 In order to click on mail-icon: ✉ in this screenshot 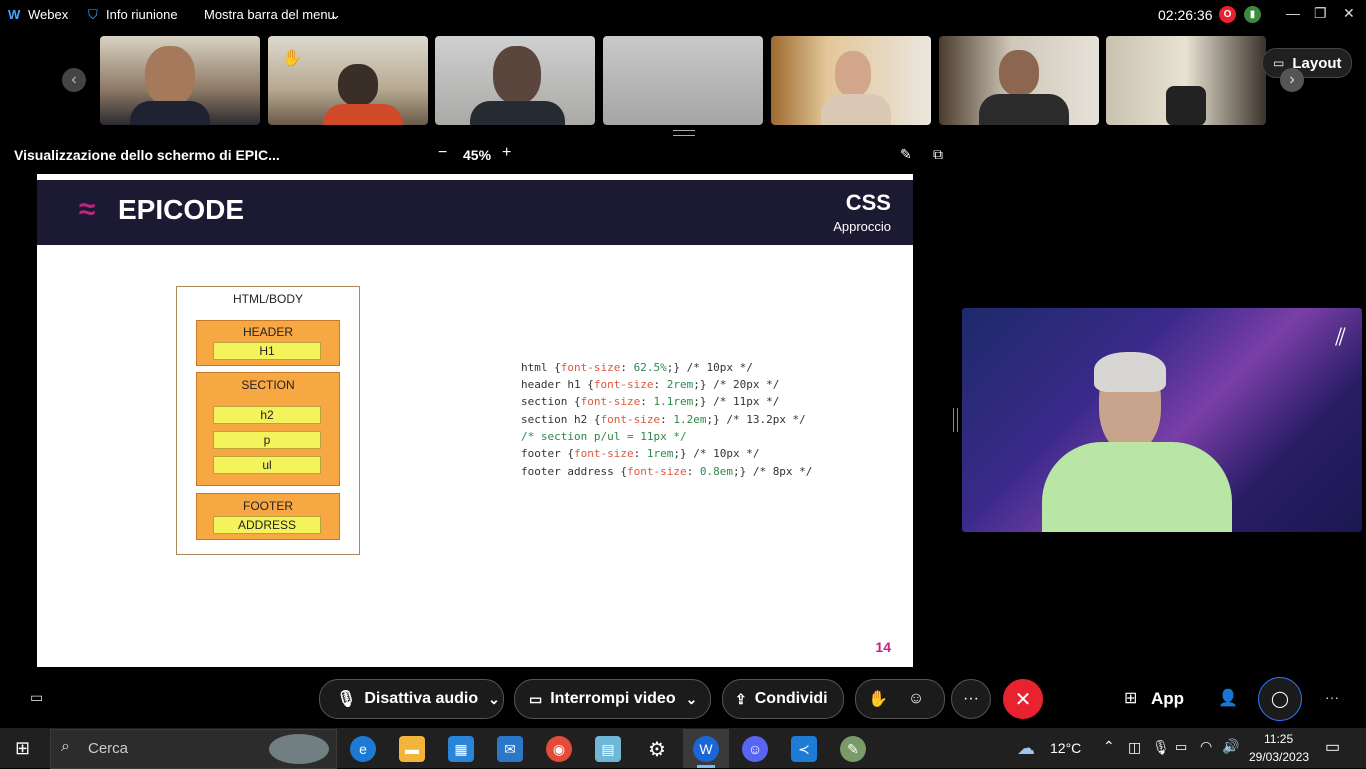, I will do `click(510, 749)`.